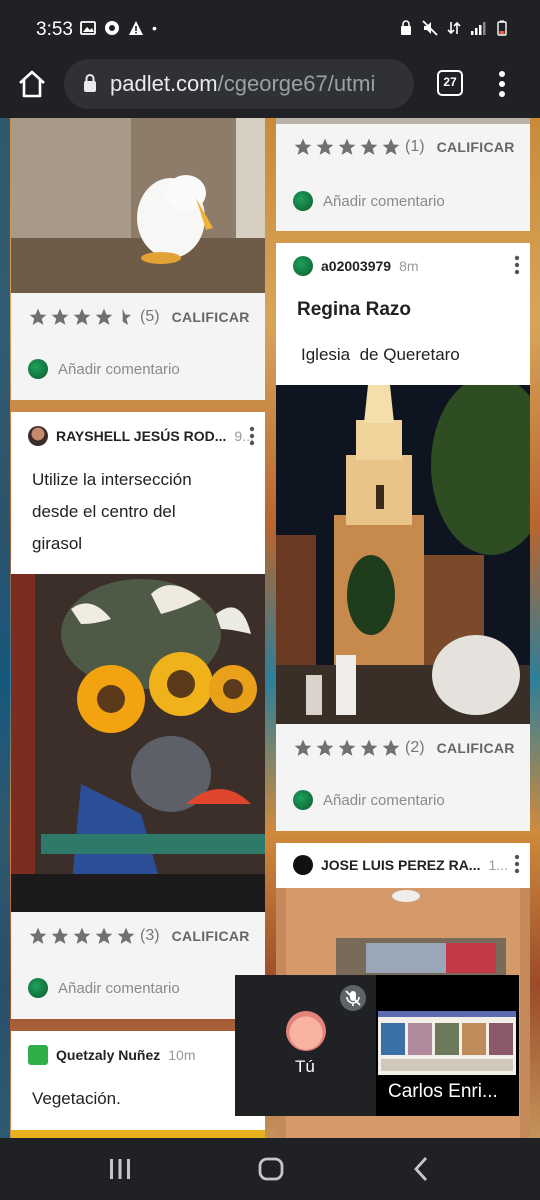 This screenshot has height=1200, width=540. Describe the element at coordinates (380, 354) in the screenshot. I see `post-body: Iglesia de Queretaro` at that location.